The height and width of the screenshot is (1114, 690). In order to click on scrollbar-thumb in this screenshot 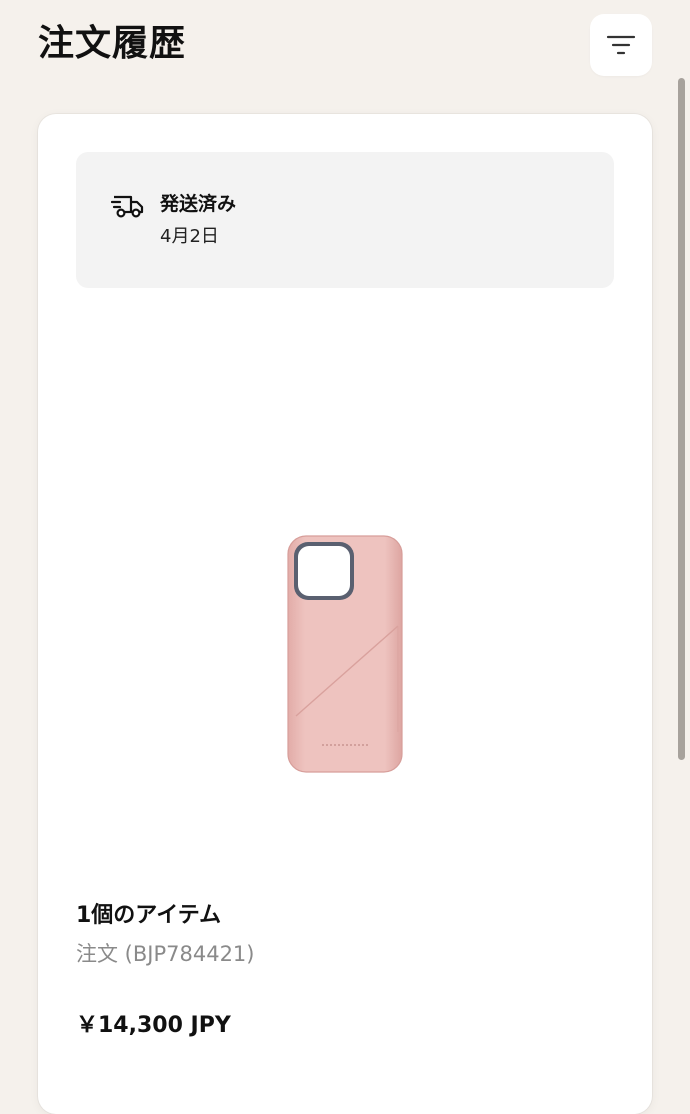, I will do `click(681, 419)`.